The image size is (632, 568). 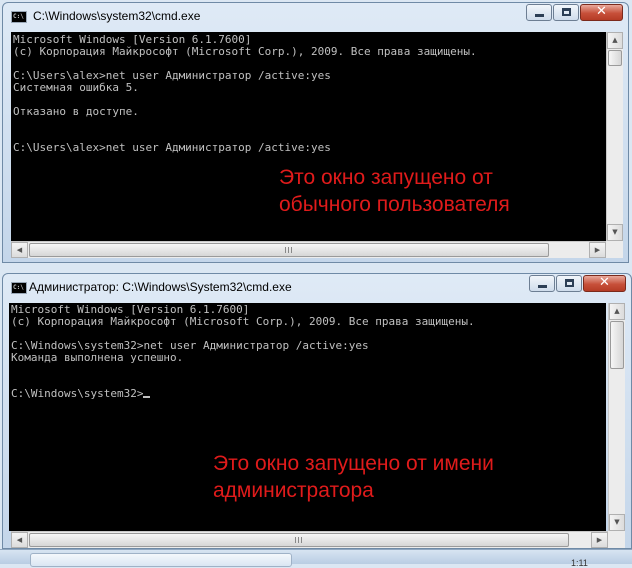 I want to click on console-line: Системная ошибка 5., so click(x=76, y=87).